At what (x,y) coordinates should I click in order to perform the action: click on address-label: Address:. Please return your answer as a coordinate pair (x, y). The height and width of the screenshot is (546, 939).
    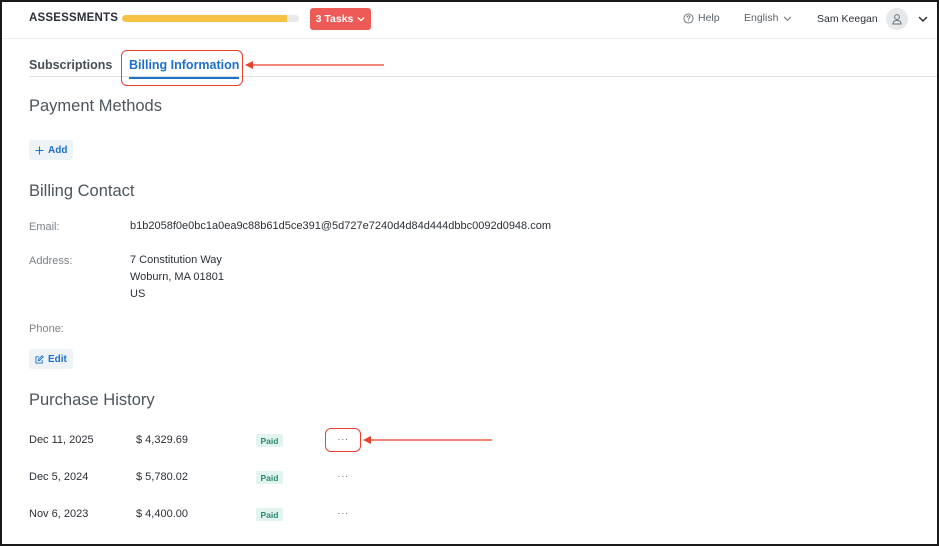
    Looking at the image, I should click on (51, 261).